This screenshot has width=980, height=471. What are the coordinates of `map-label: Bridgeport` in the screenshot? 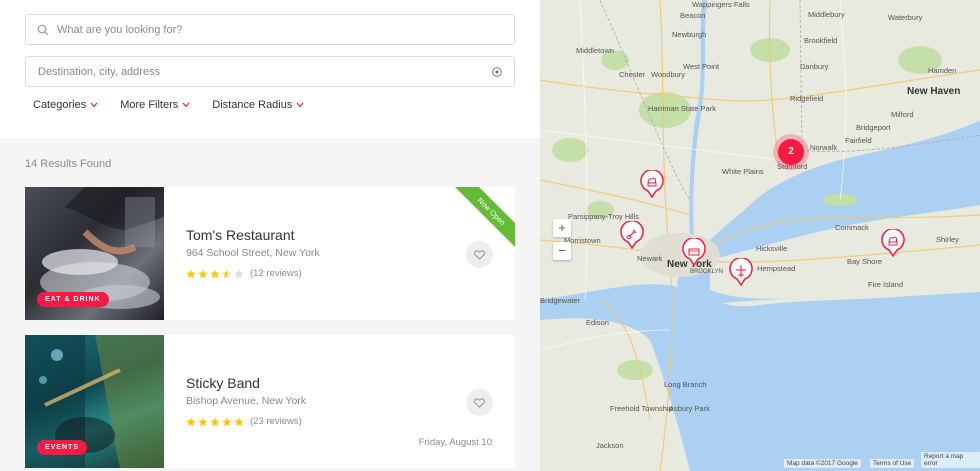 It's located at (873, 127).